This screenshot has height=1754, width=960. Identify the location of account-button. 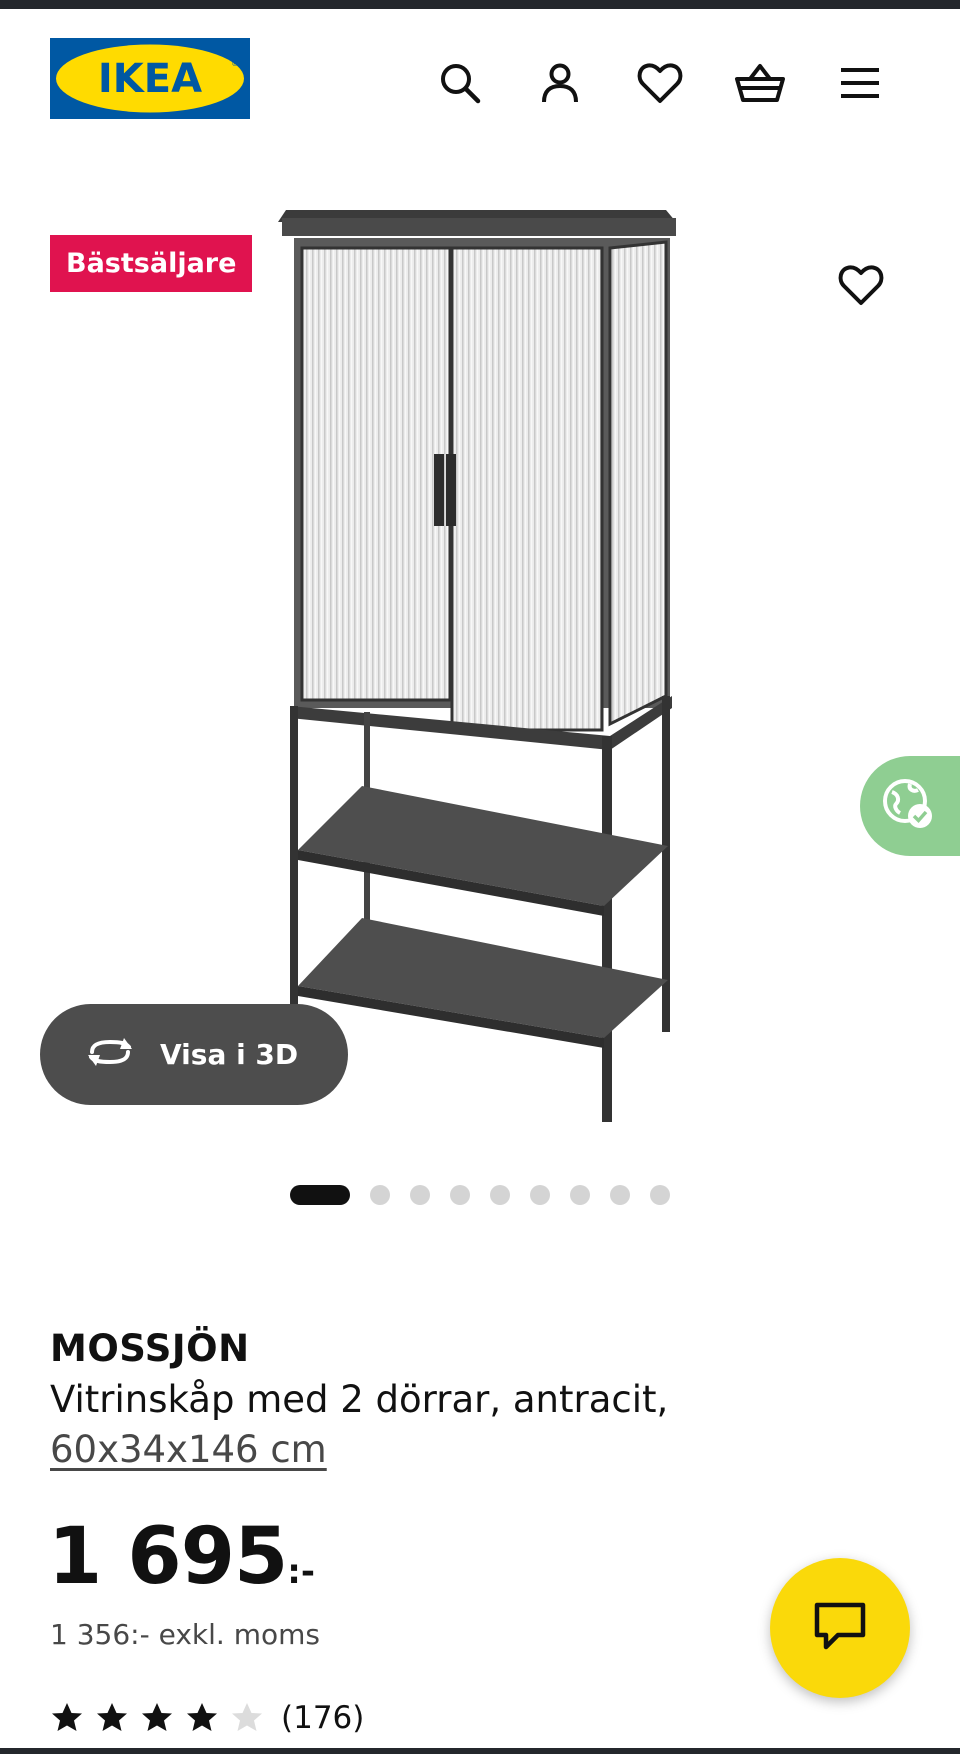
(560, 85).